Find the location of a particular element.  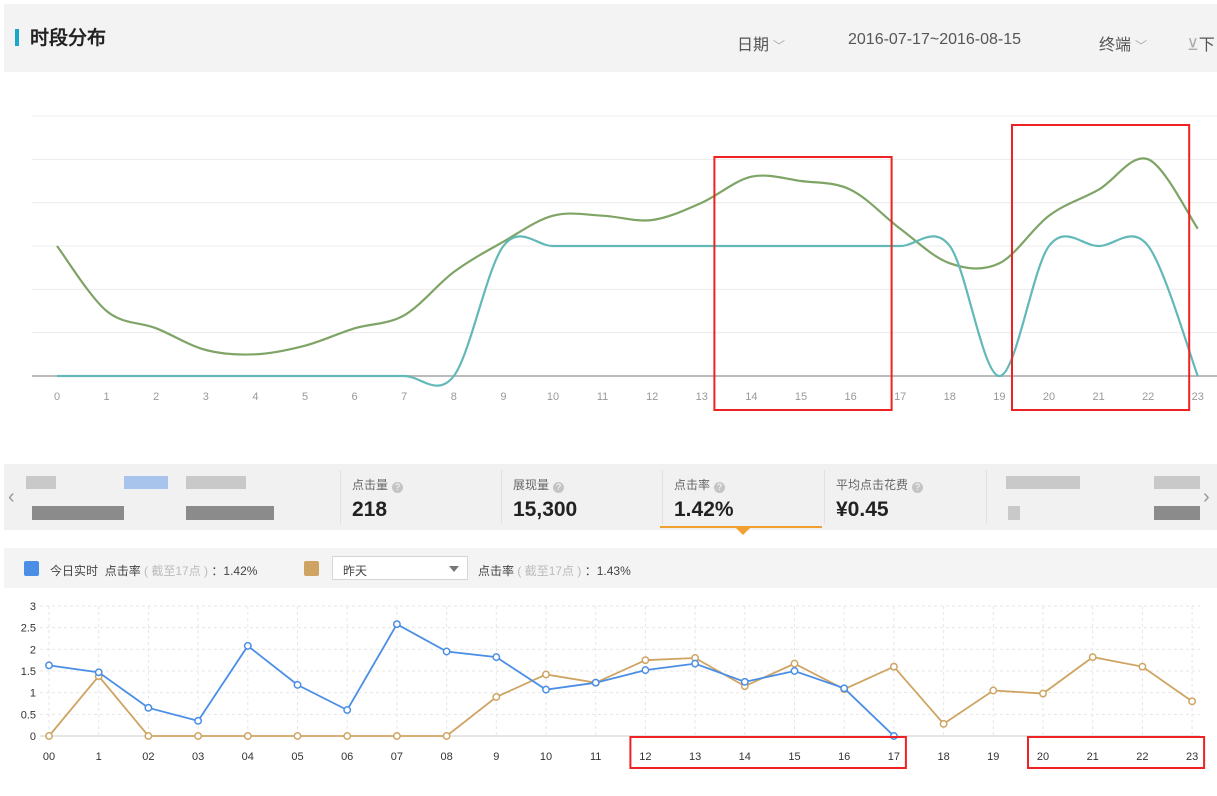

x-tick-label: 0 is located at coordinates (57, 397).